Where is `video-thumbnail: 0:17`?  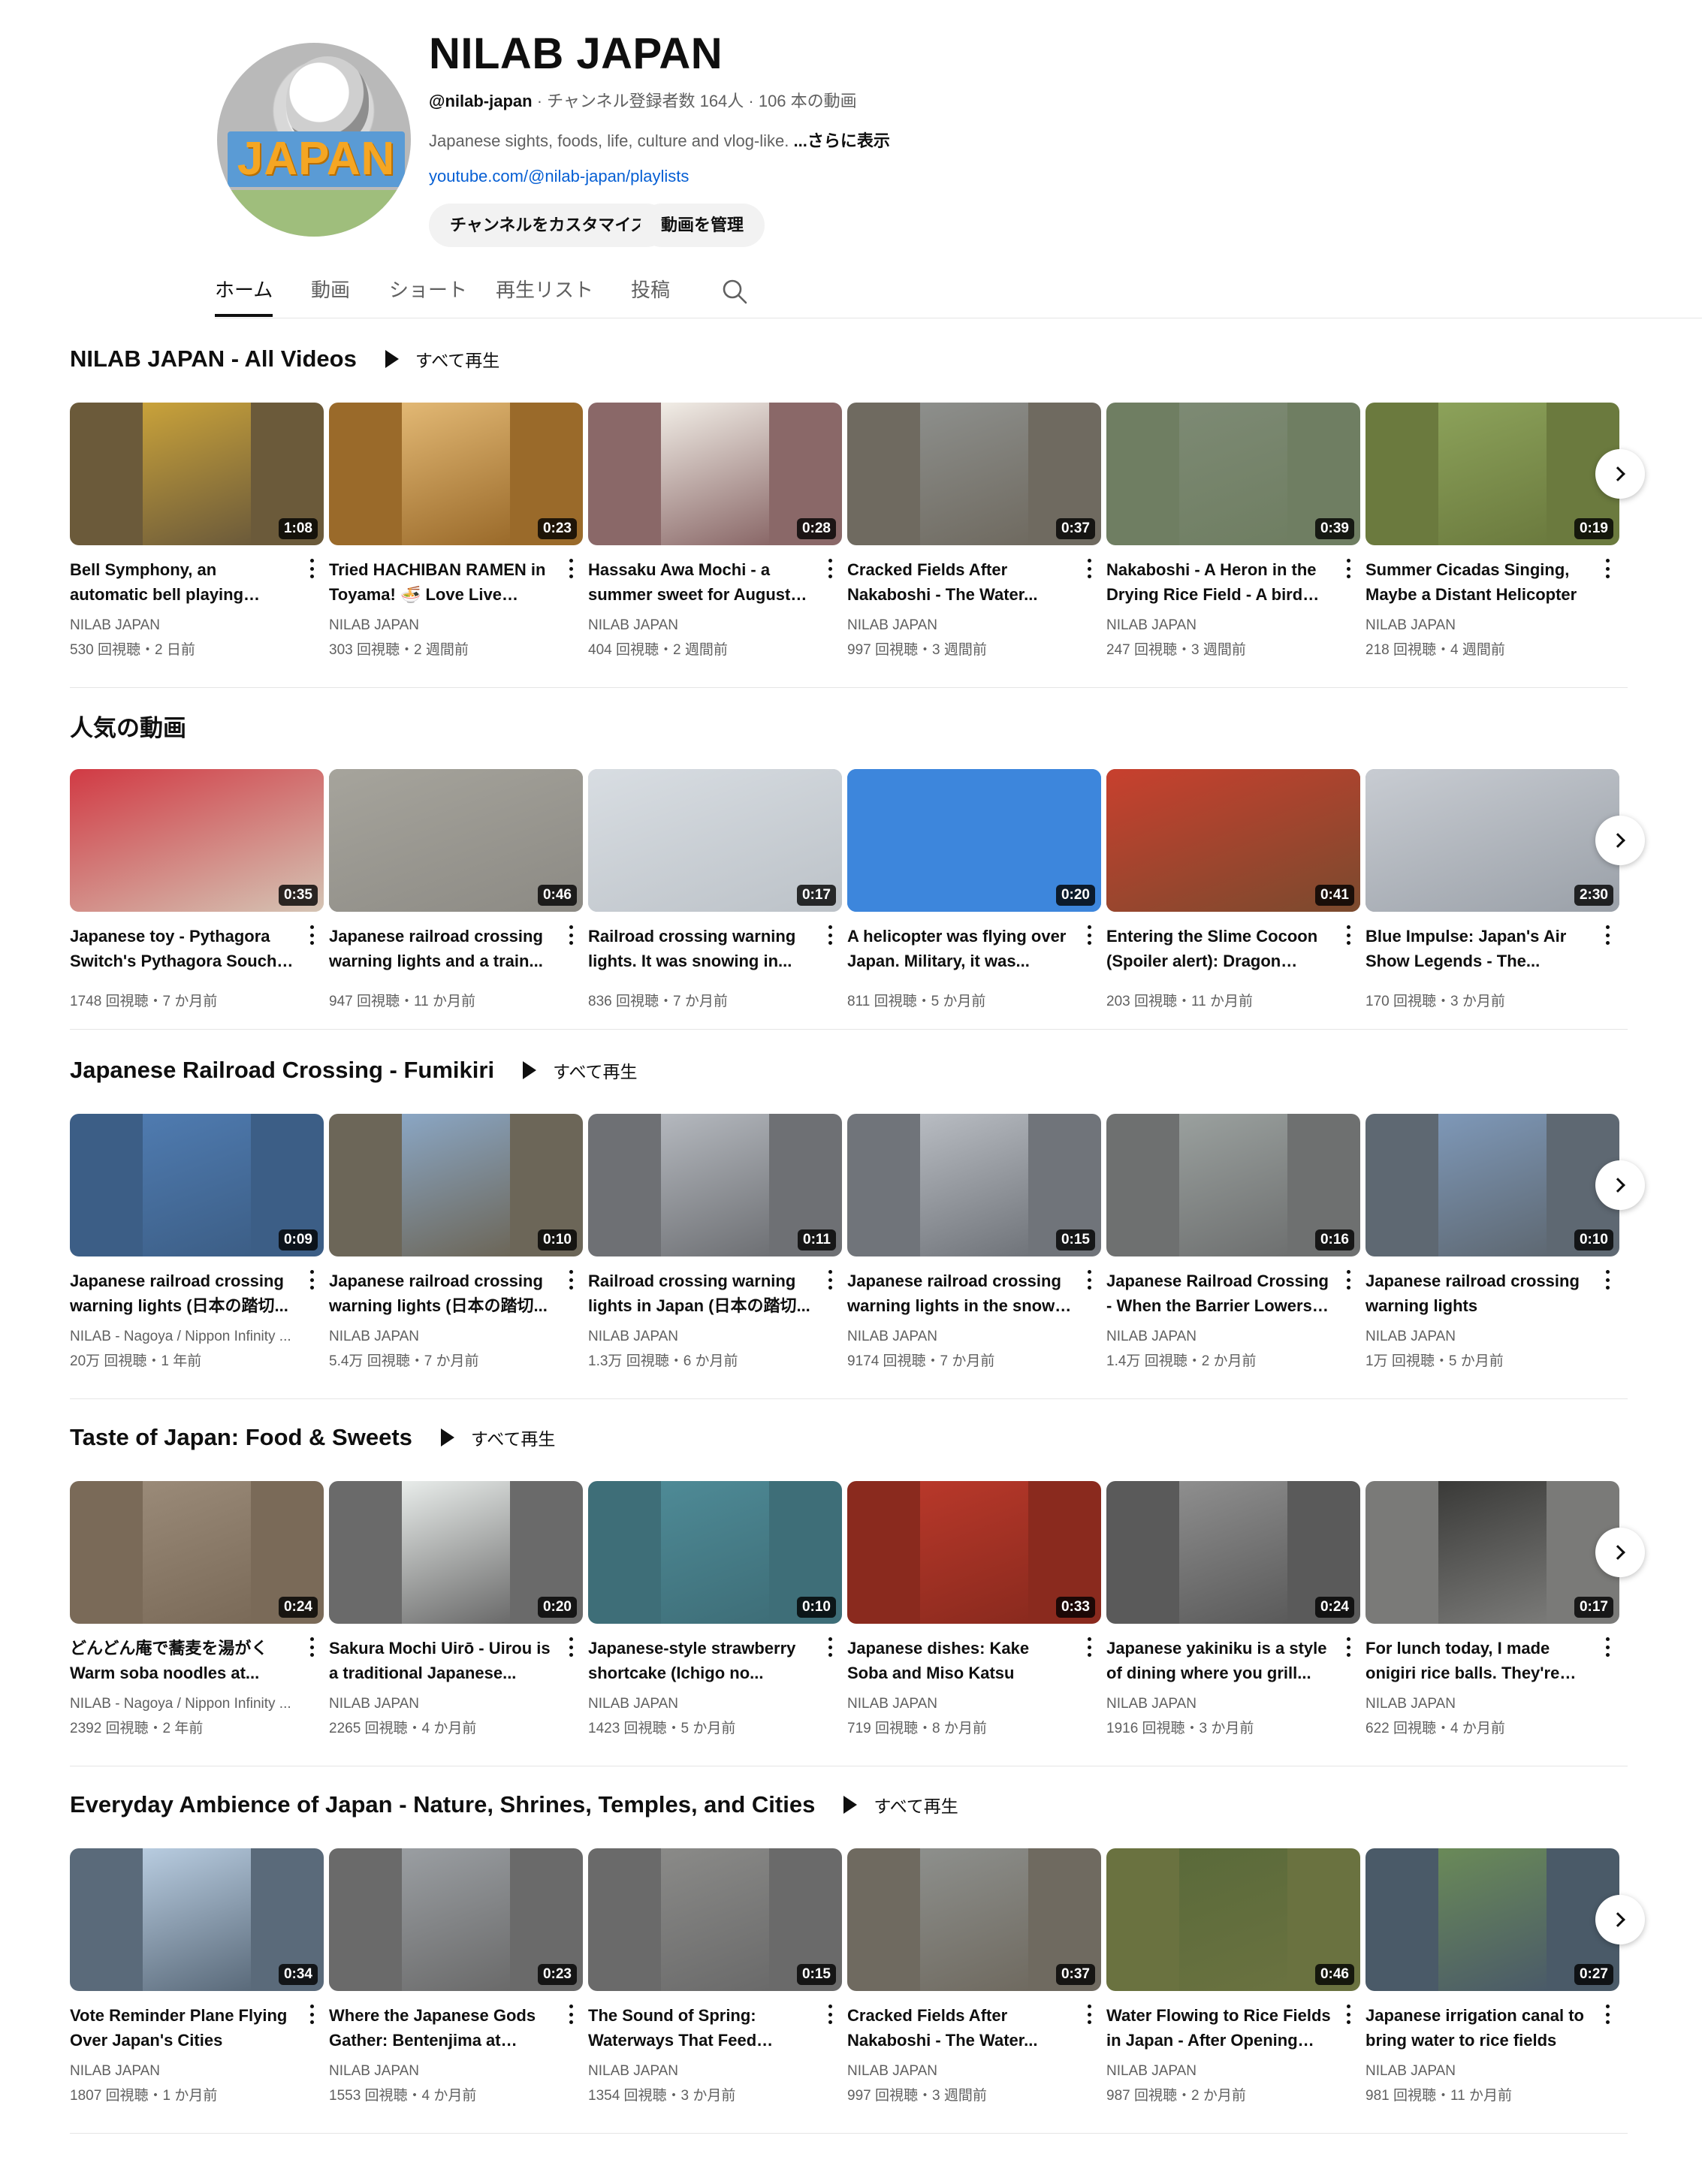
video-thumbnail: 0:17 is located at coordinates (715, 841).